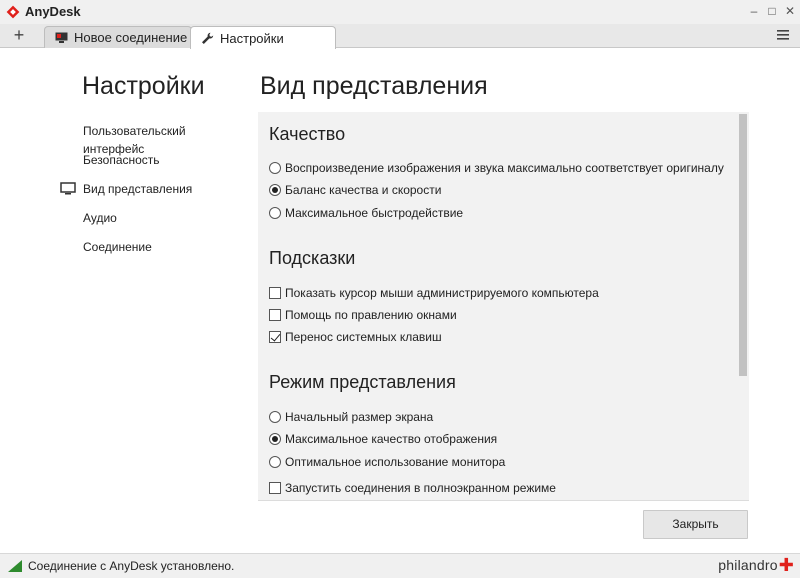 This screenshot has height=578, width=800. I want to click on quality-group-title: Качество, so click(307, 134).